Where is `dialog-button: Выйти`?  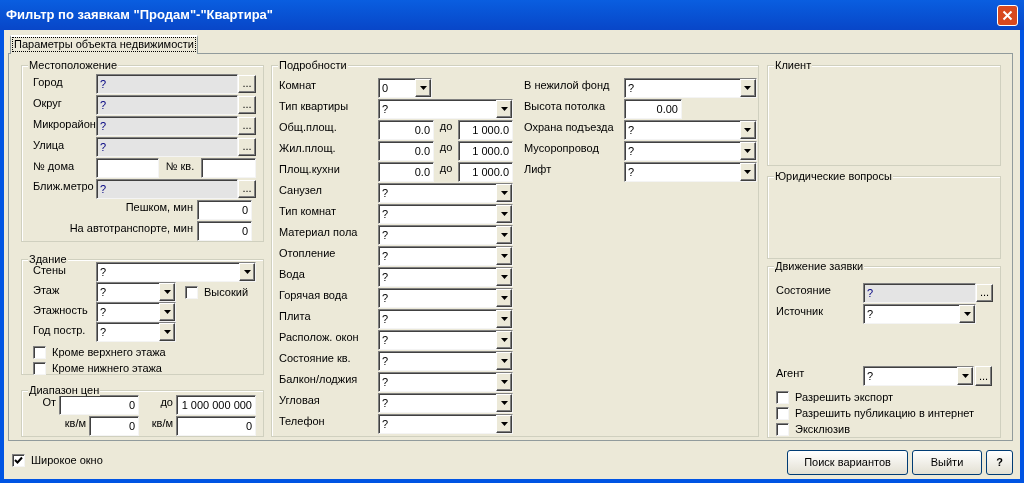 dialog-button: Выйти is located at coordinates (947, 462).